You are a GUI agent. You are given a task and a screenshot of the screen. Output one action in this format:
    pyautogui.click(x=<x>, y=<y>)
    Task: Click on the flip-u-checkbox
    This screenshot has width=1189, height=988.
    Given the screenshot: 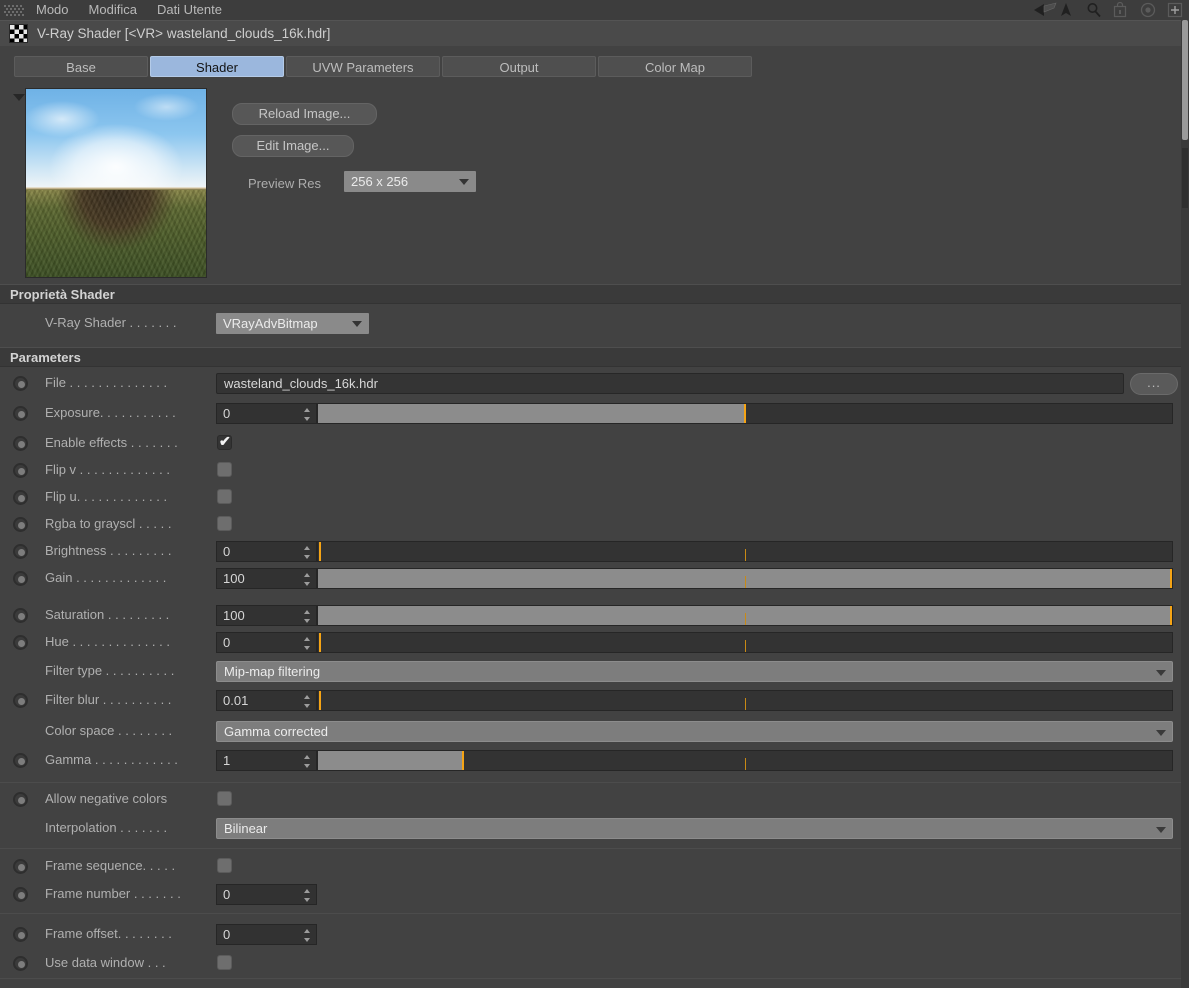 What is the action you would take?
    pyautogui.click(x=224, y=496)
    